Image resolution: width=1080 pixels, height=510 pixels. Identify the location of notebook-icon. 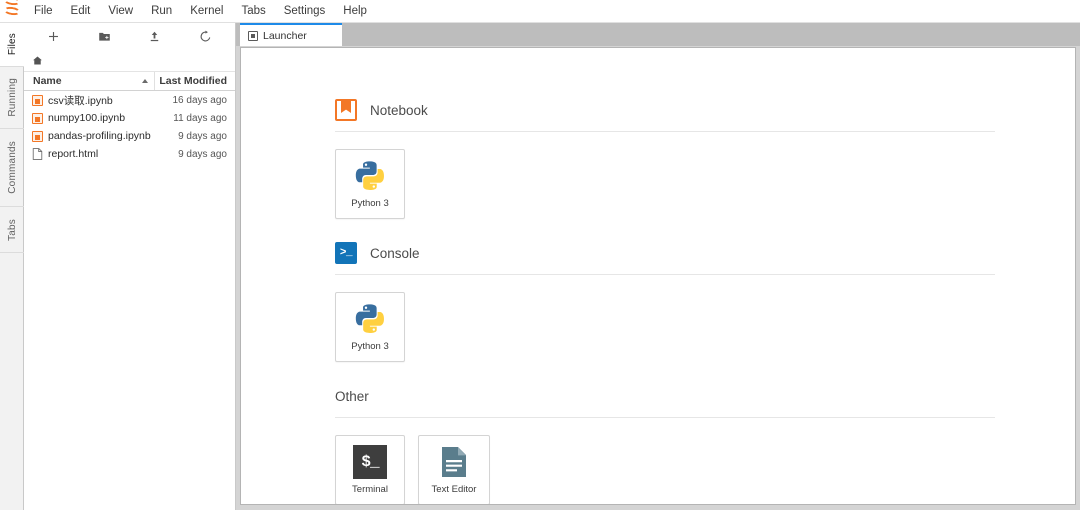
(346, 110).